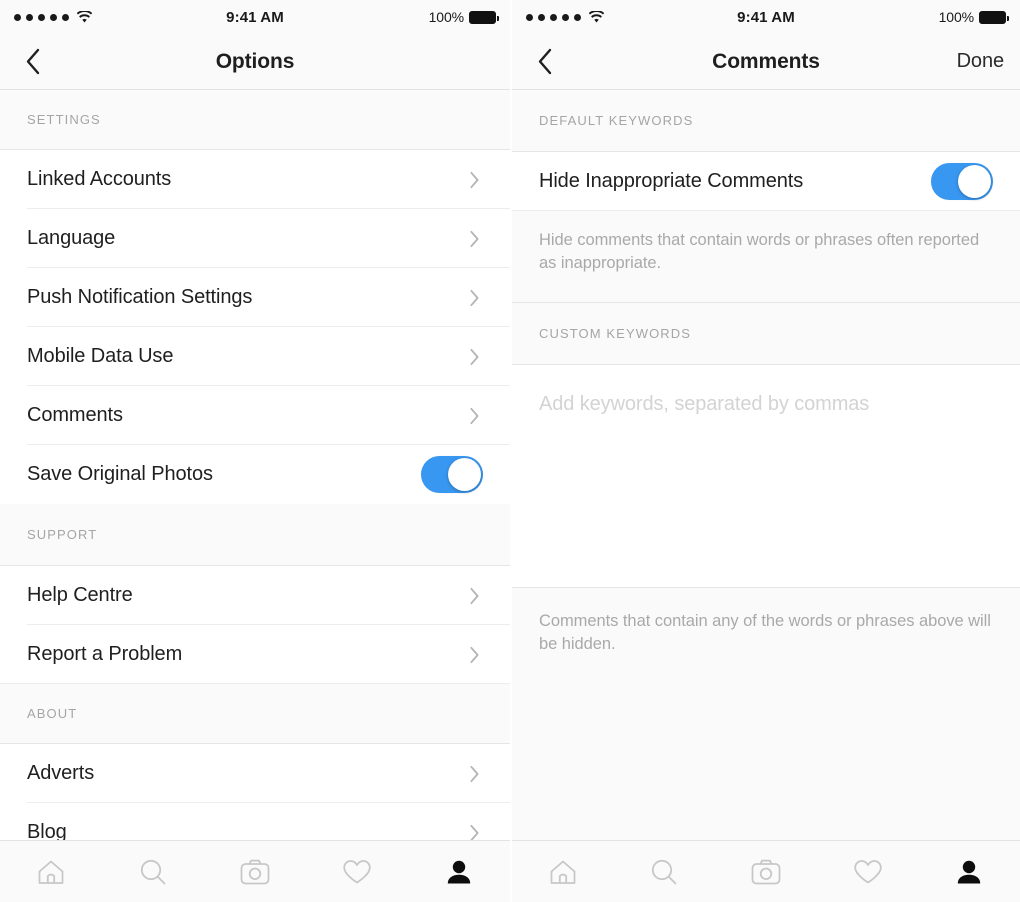  I want to click on hide-inappropriate-comments-toggle, so click(962, 181).